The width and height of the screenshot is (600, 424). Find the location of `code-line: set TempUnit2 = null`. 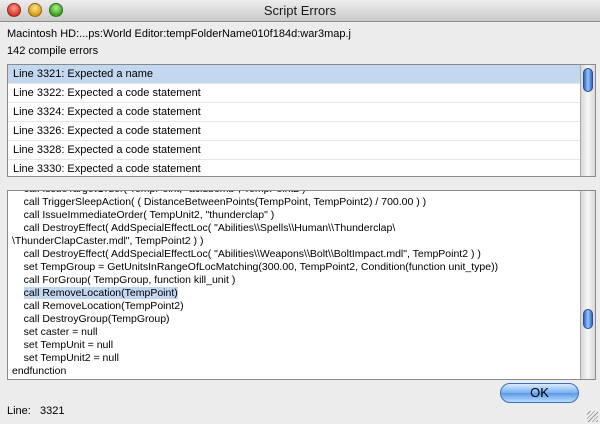

code-line: set TempUnit2 = null is located at coordinates (65, 358).